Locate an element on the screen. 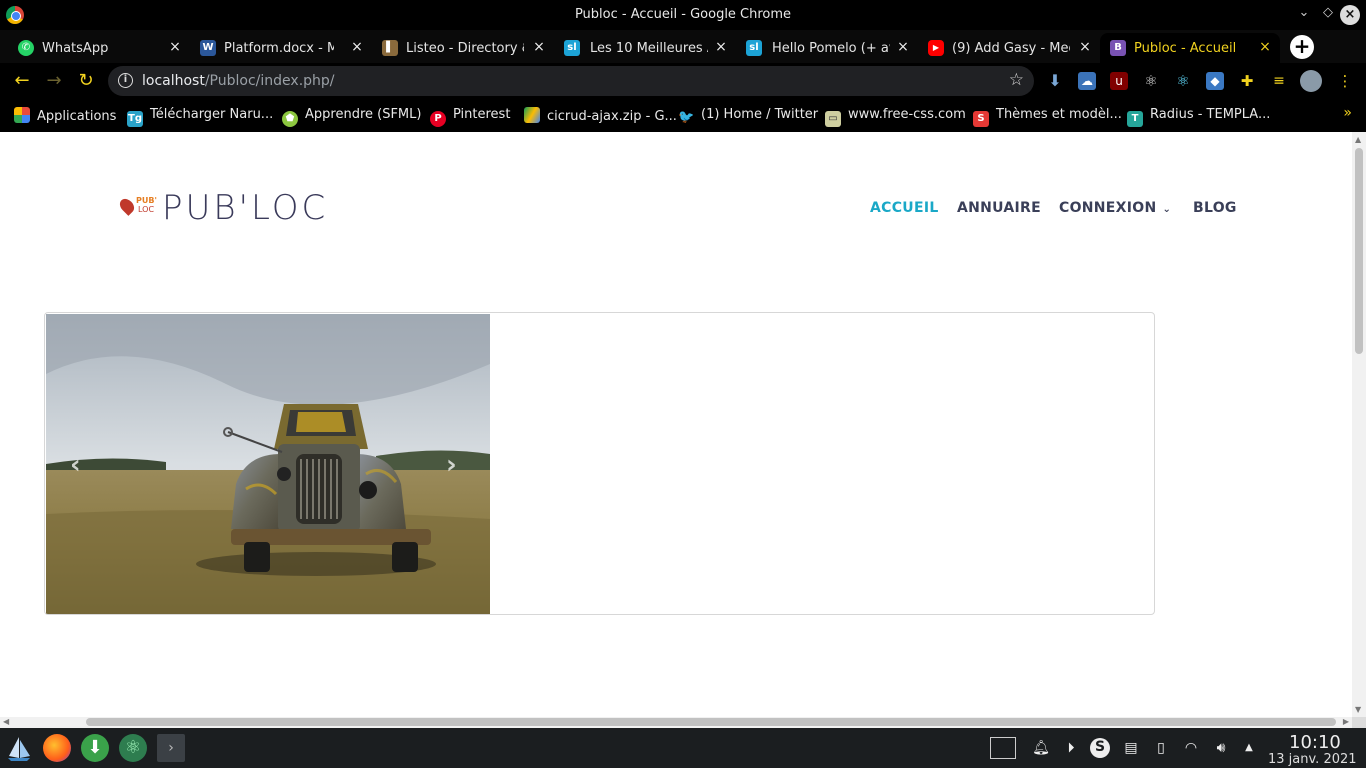  download-extension-icon: ⬇ is located at coordinates (1055, 81).